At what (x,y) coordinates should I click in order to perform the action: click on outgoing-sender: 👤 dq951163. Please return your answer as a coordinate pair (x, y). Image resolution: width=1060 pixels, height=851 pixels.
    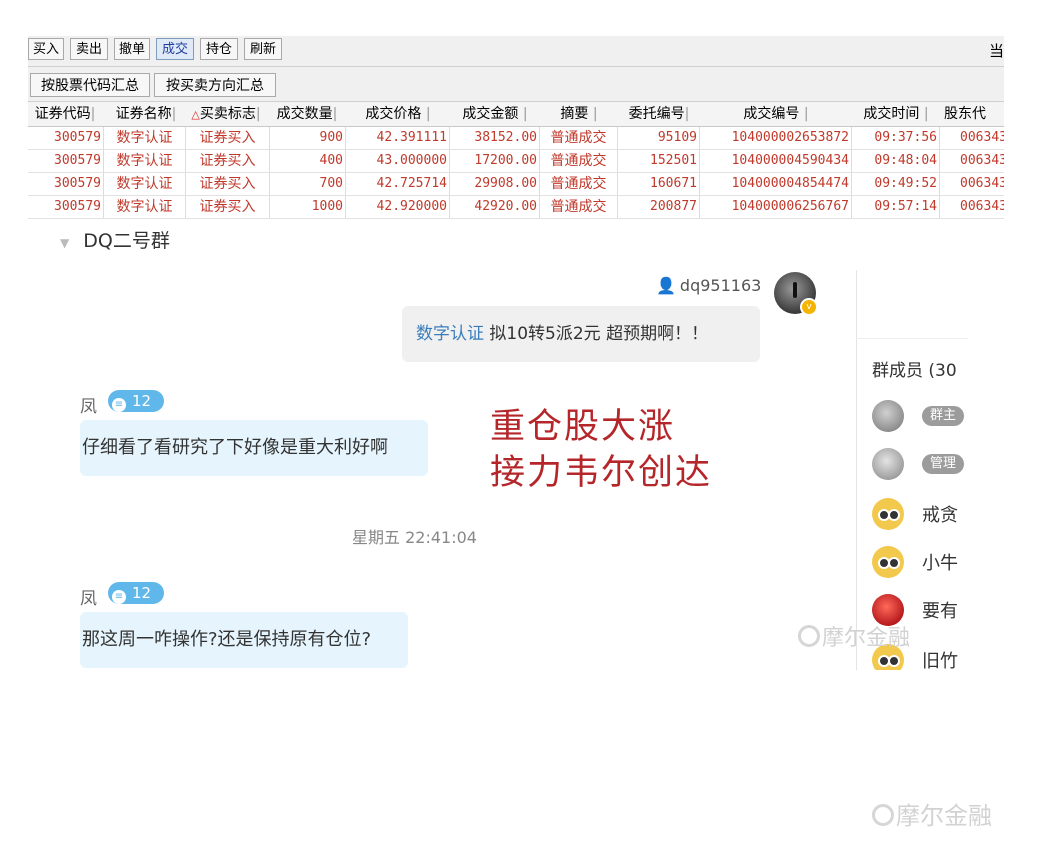
    Looking at the image, I should click on (709, 285).